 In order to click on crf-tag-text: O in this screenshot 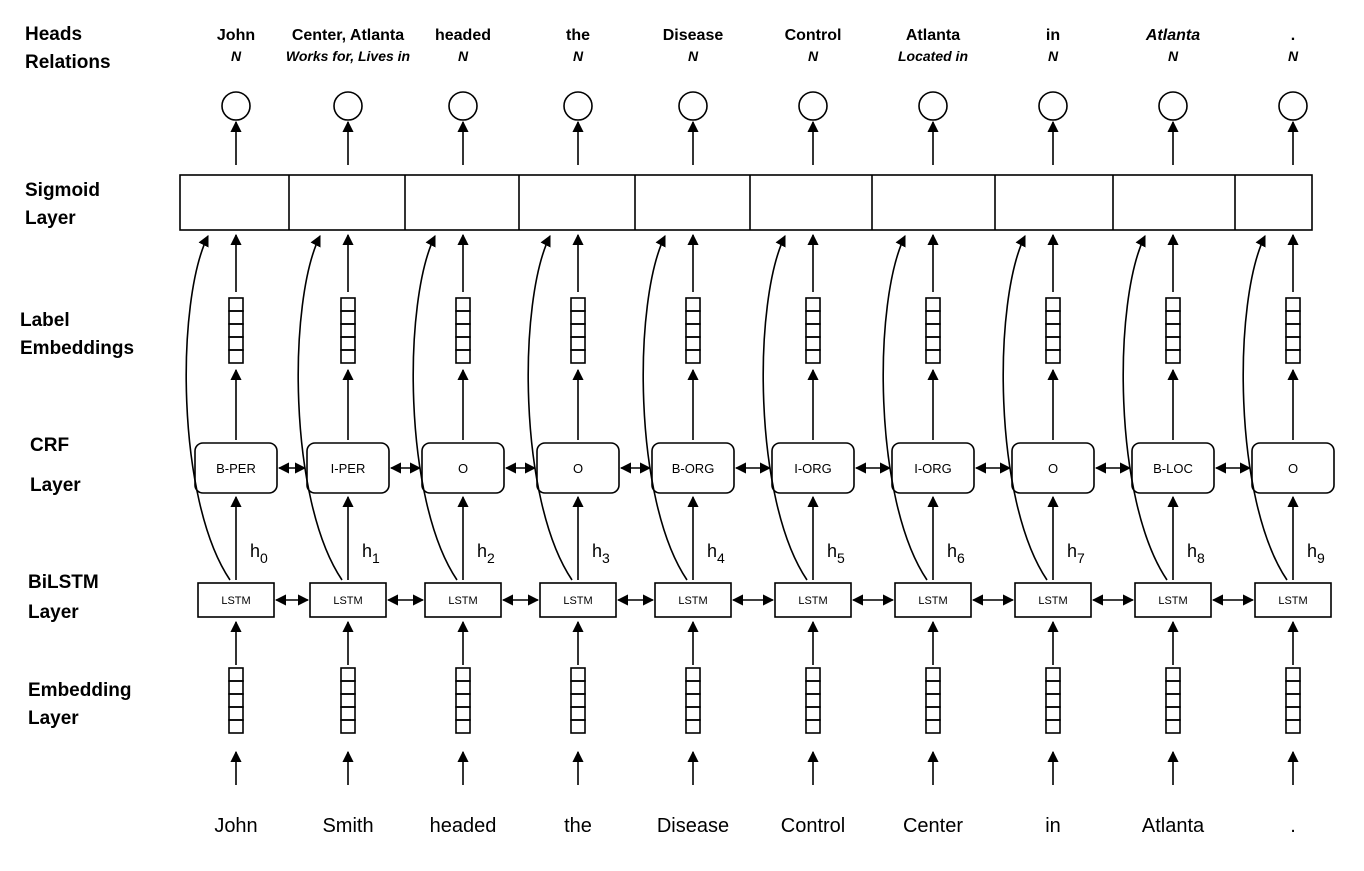, I will do `click(1293, 468)`.